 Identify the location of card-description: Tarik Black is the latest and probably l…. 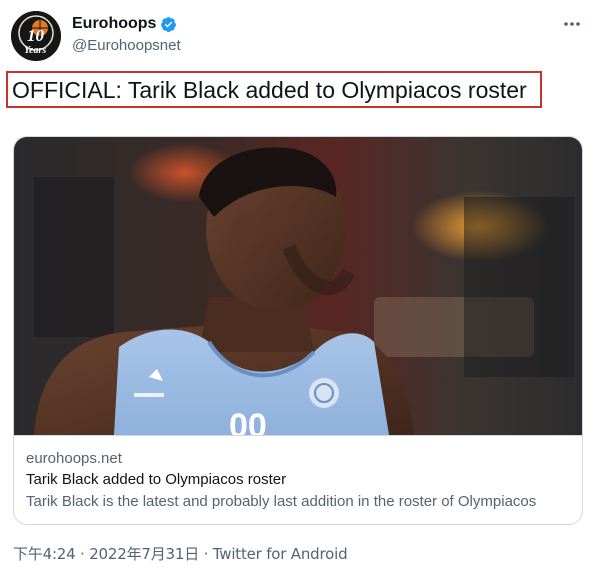
(281, 501).